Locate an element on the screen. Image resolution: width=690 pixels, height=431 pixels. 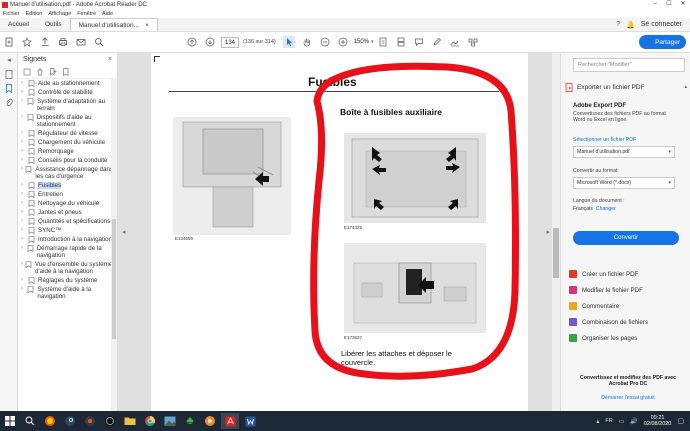
tray-up-arrow-icon: ▴ is located at coordinates (597, 421).